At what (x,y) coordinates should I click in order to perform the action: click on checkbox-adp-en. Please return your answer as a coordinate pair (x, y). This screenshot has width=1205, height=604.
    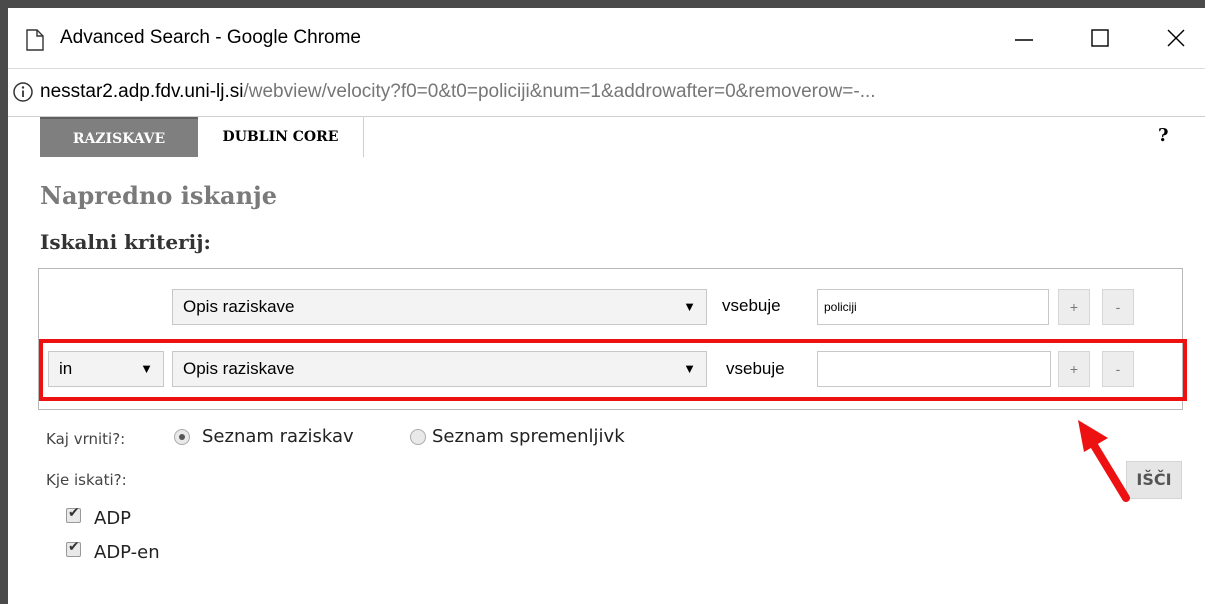
    Looking at the image, I should click on (73, 548).